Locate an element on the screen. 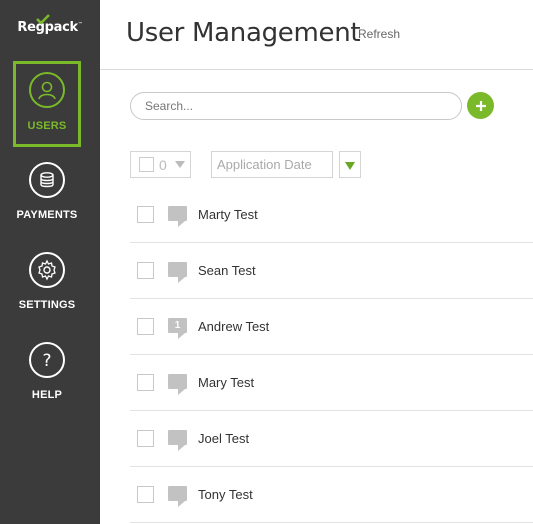 The height and width of the screenshot is (524, 533). comment-icon: 1 is located at coordinates (177, 328).